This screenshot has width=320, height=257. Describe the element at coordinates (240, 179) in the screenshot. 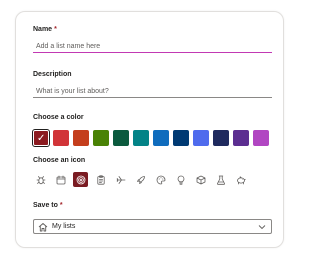

I see `piggy-bank-icon` at that location.